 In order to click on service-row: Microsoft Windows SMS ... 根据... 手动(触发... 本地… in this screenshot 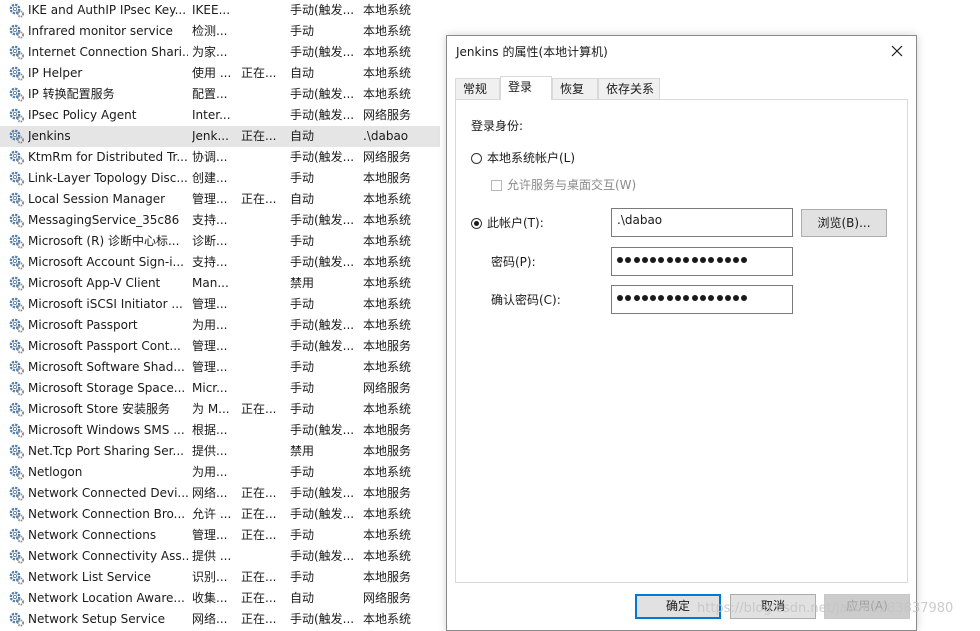, I will do `click(220, 430)`.